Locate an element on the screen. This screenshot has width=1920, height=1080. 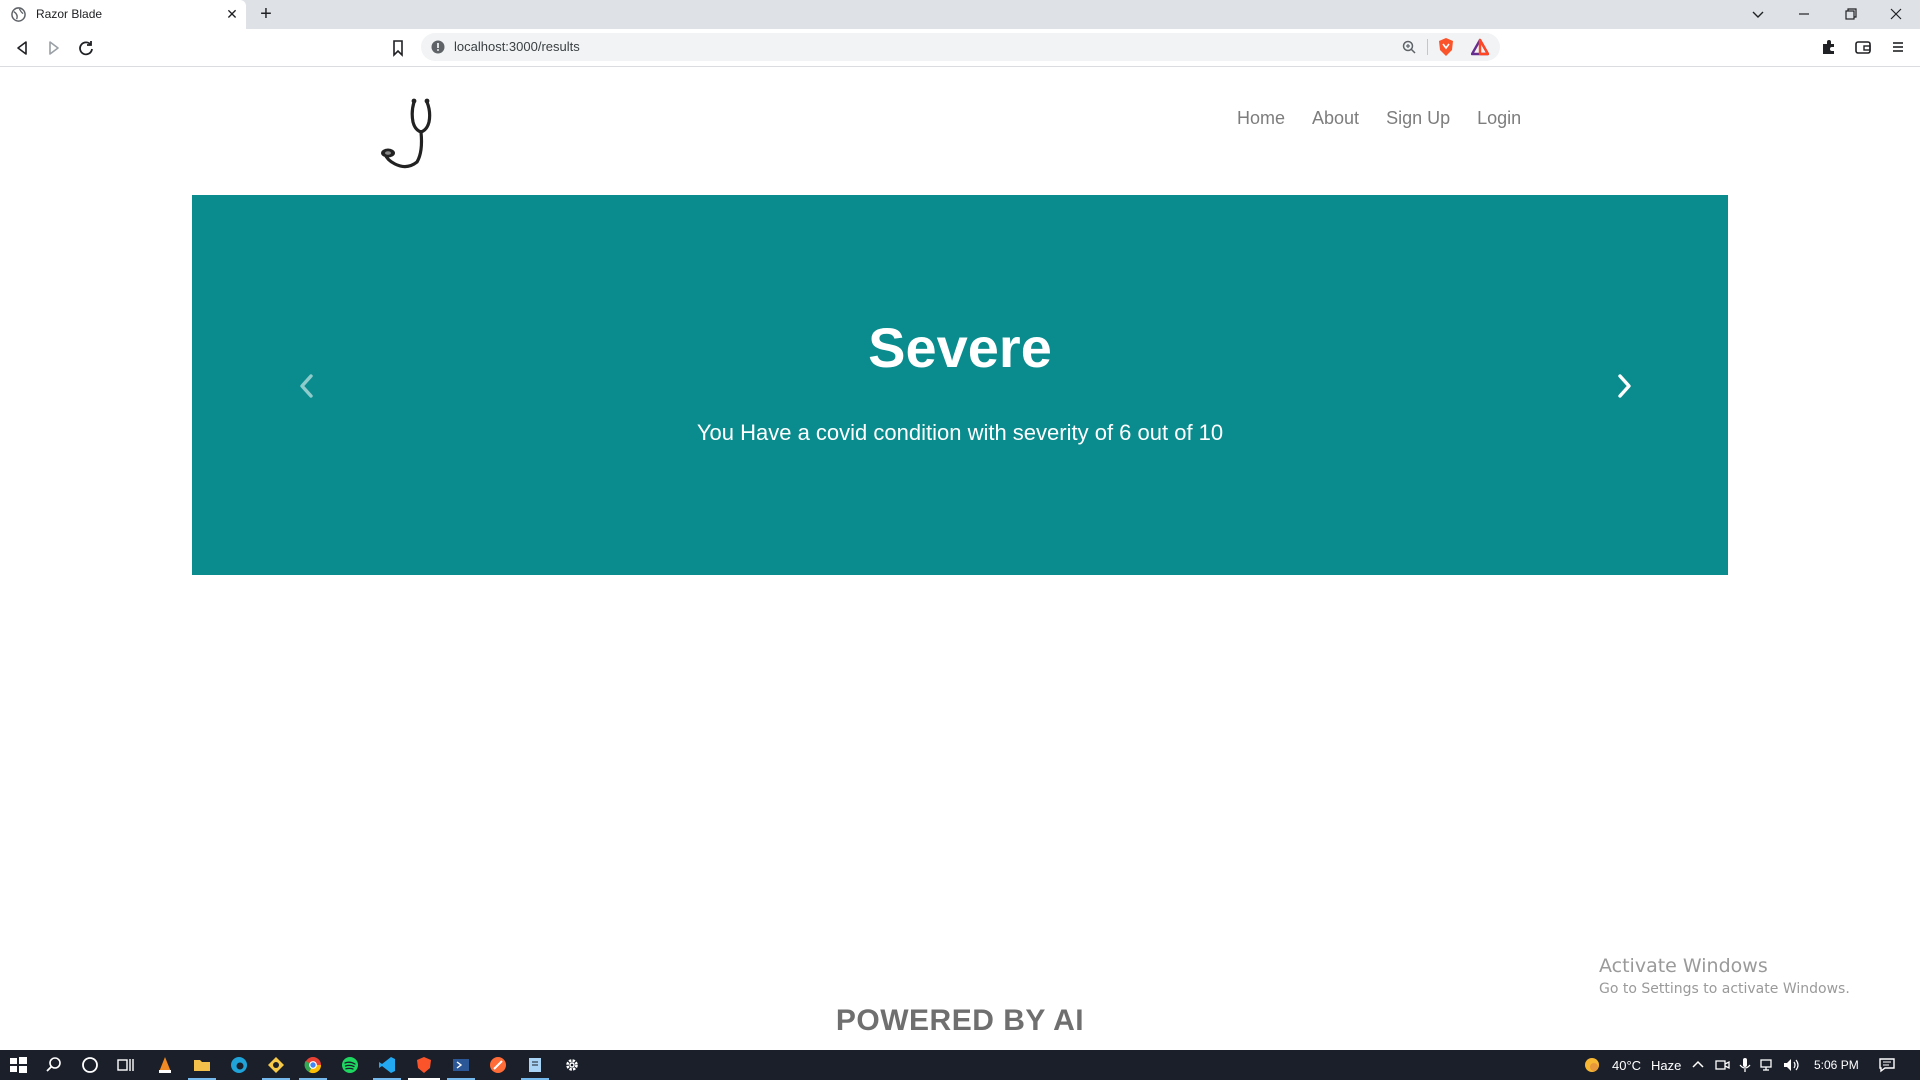
close-tab-icon: ✕ is located at coordinates (232, 14).